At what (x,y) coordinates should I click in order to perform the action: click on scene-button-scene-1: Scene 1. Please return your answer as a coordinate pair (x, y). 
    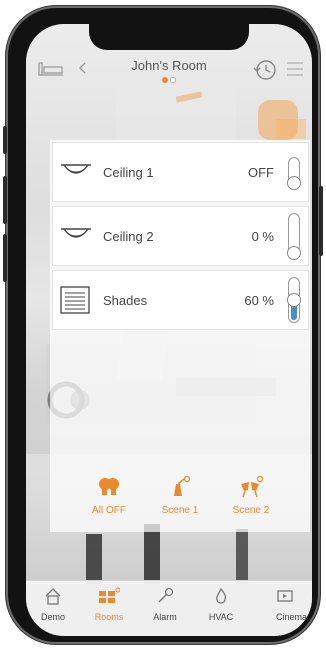
    Looking at the image, I should click on (180, 495).